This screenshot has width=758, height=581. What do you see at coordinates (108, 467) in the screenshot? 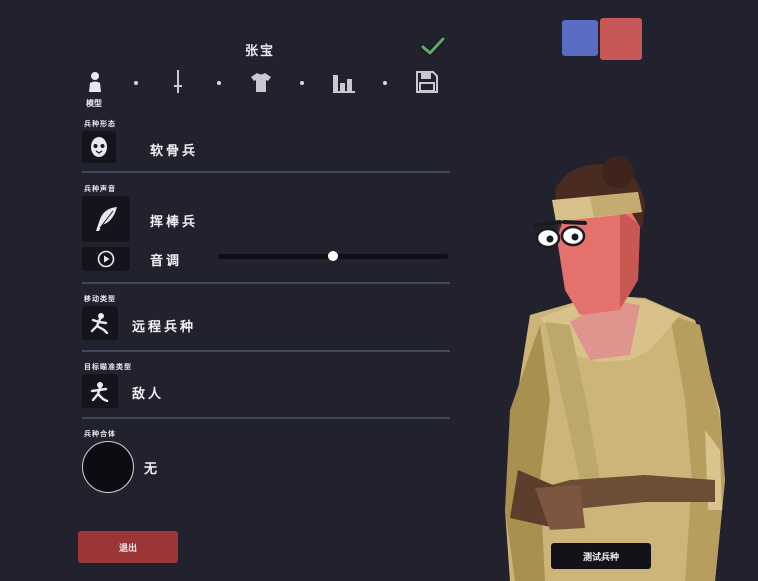
I see `merge-unit-slot` at bounding box center [108, 467].